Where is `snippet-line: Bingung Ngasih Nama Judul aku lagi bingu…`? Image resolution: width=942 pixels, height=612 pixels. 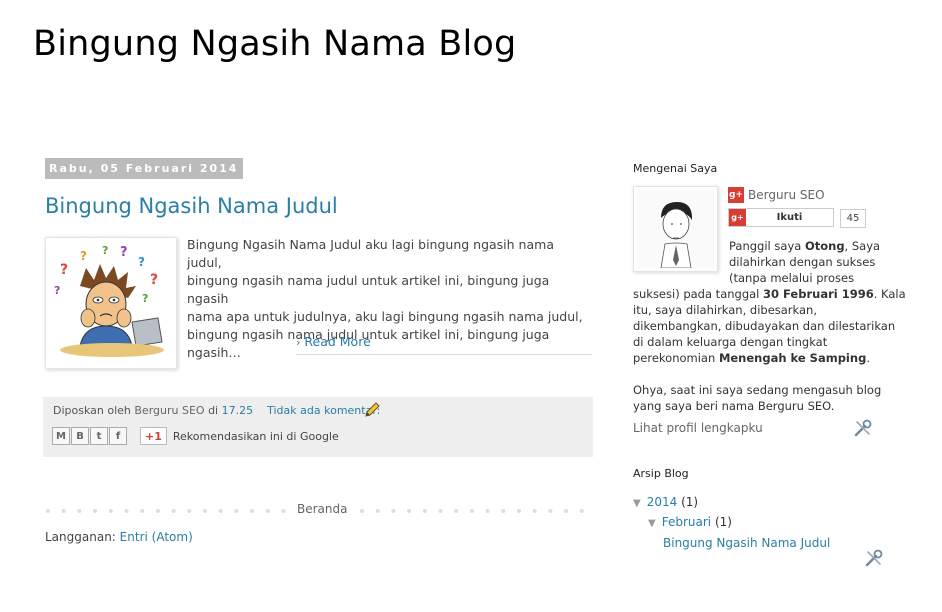 snippet-line: Bingung Ngasih Nama Judul aku lagi bingu… is located at coordinates (370, 253).